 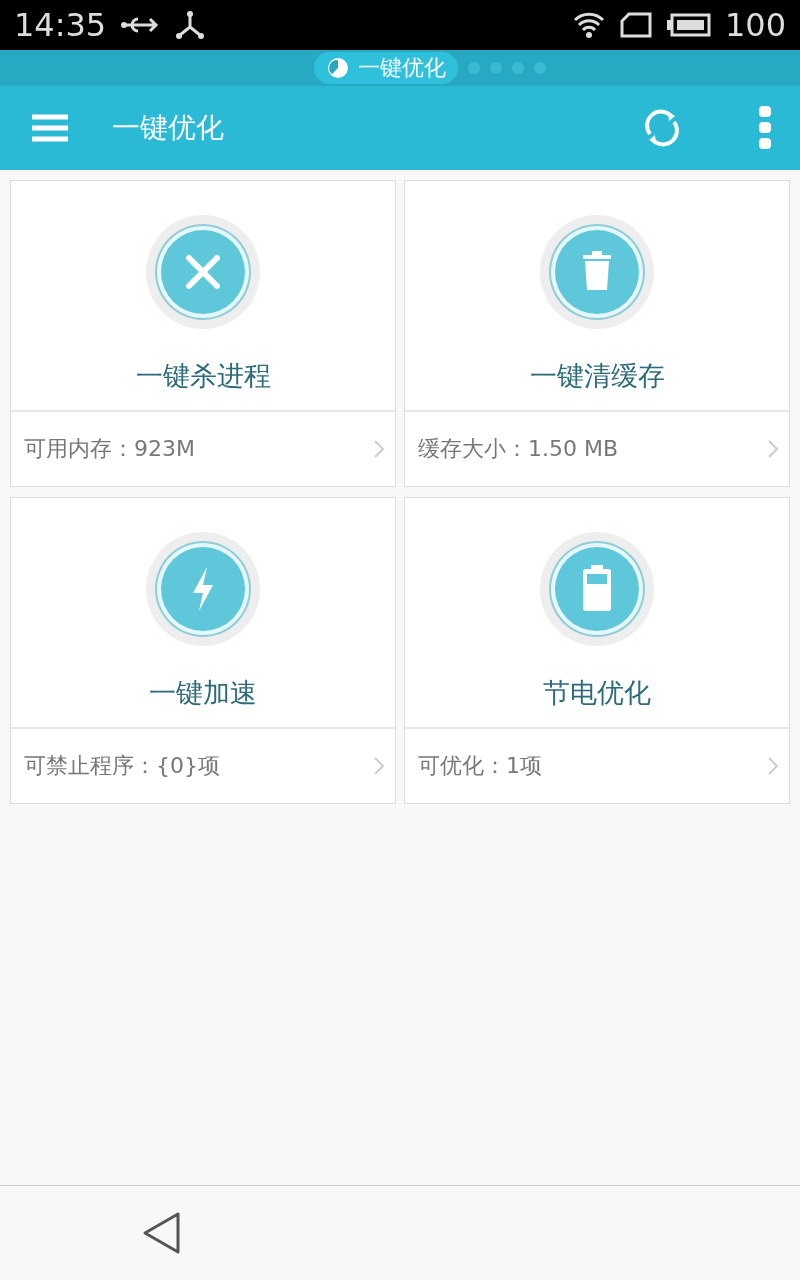 What do you see at coordinates (203, 333) in the screenshot?
I see `feature-card: 一键杀进程 可用内存：923M` at bounding box center [203, 333].